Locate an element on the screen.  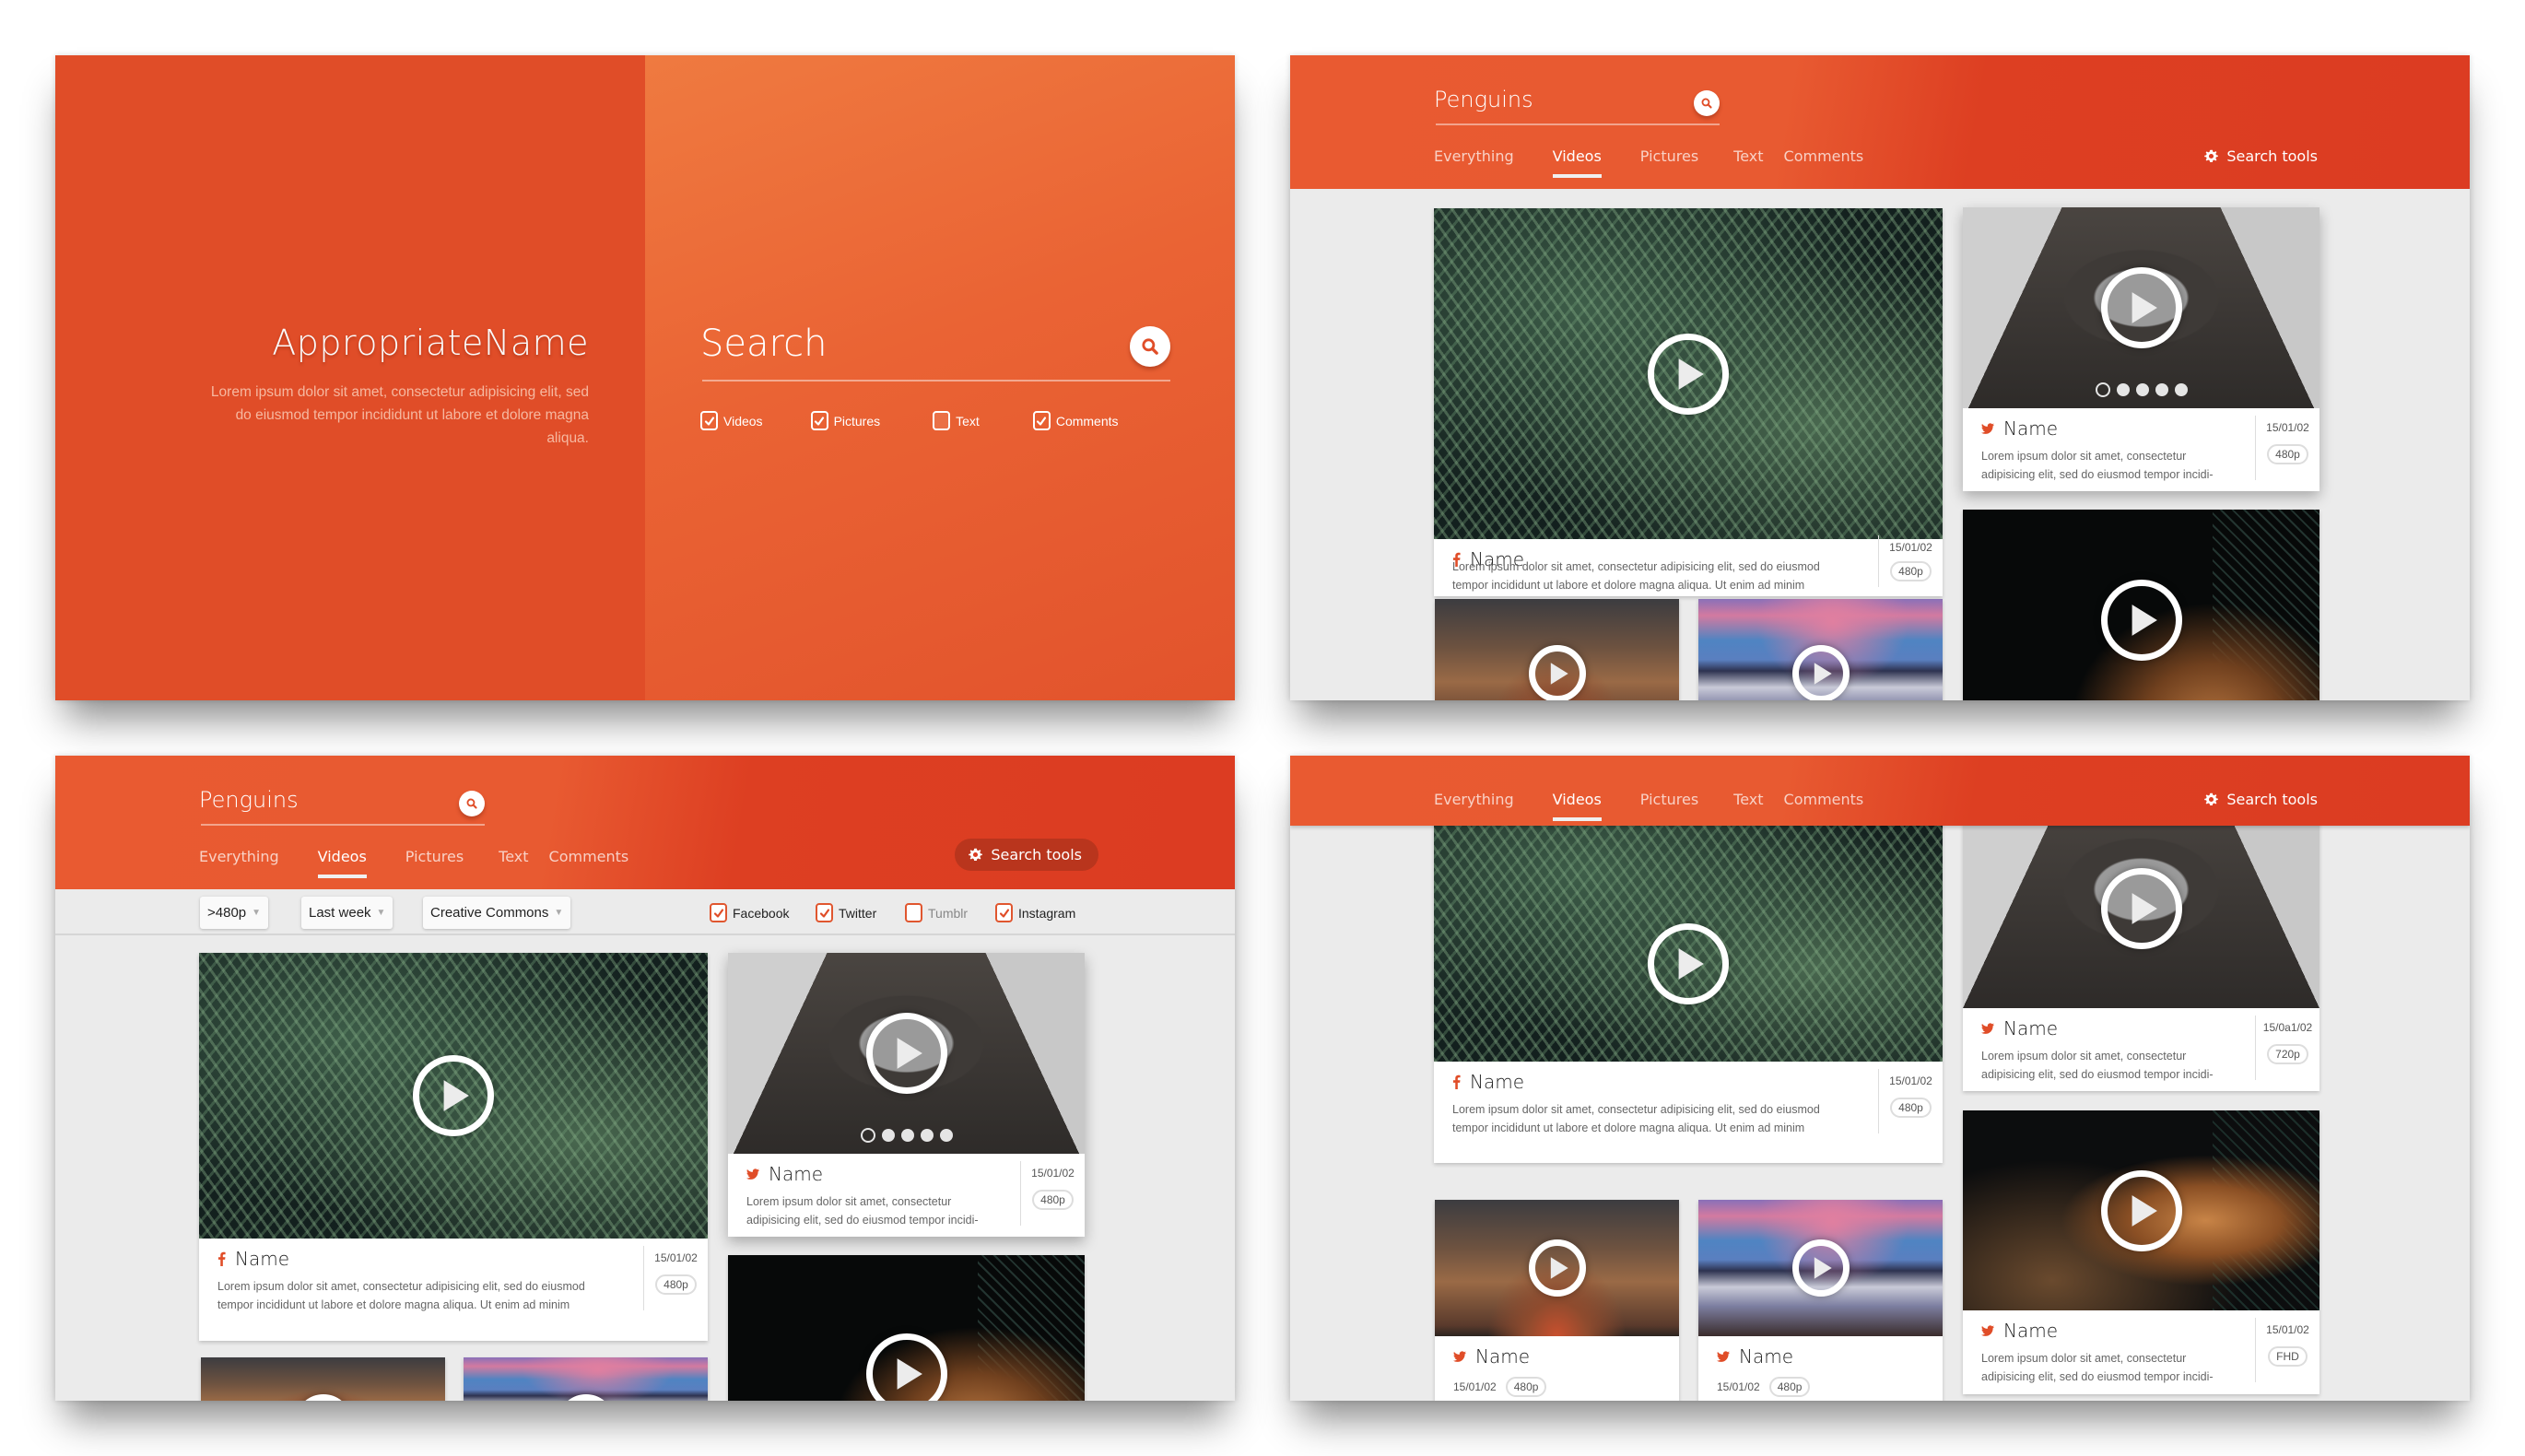
tab-pictures: Pictures is located at coordinates (434, 863).